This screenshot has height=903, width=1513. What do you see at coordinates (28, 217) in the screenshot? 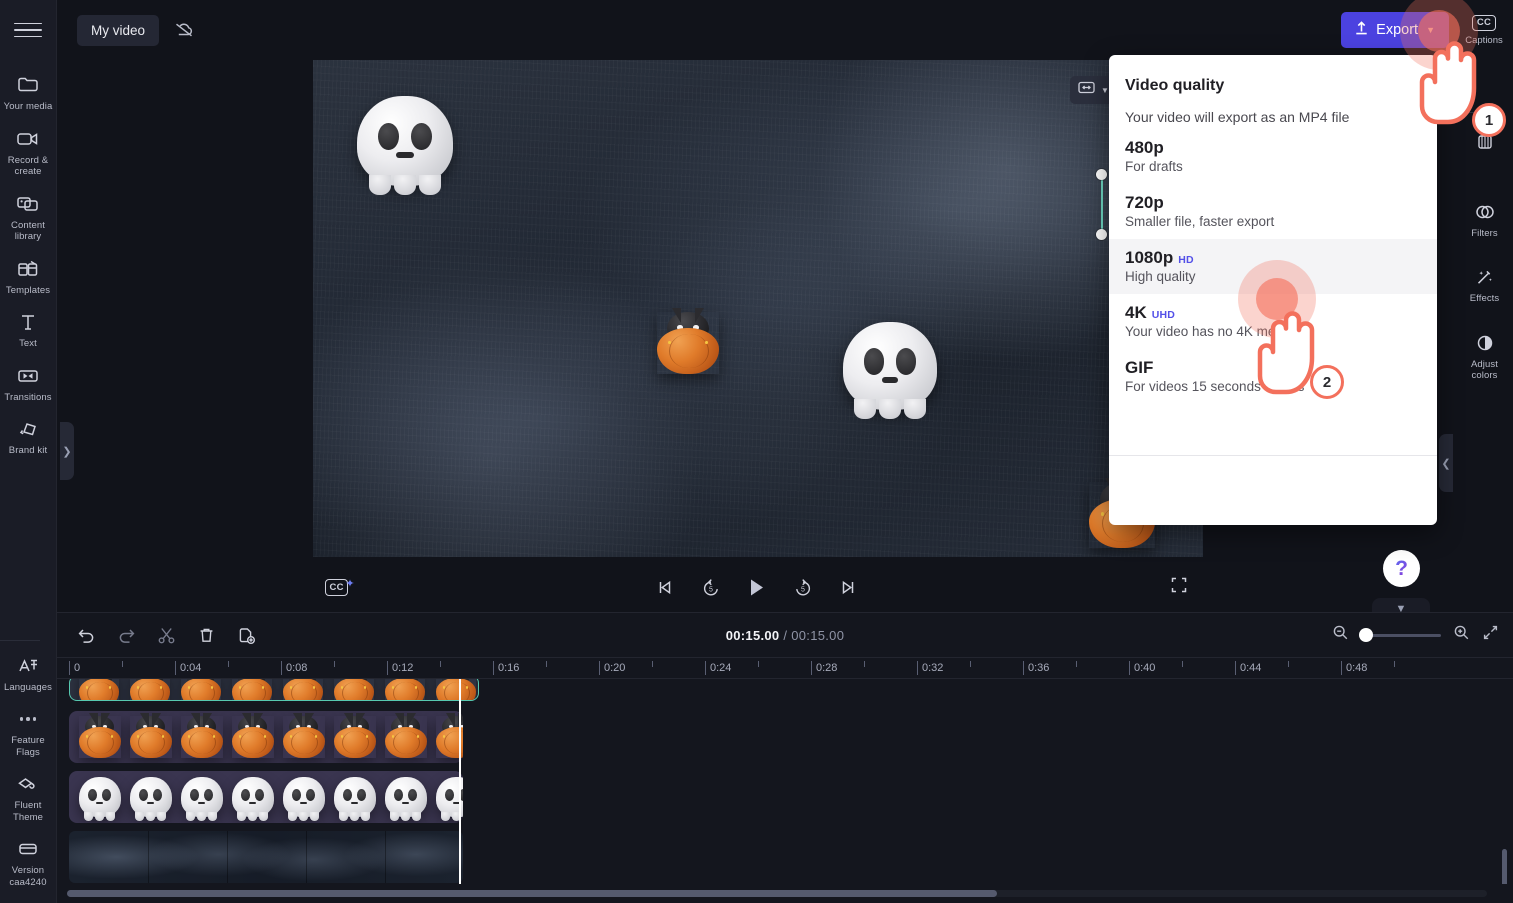
I see `sidebar-item-content-library: Content library` at bounding box center [28, 217].